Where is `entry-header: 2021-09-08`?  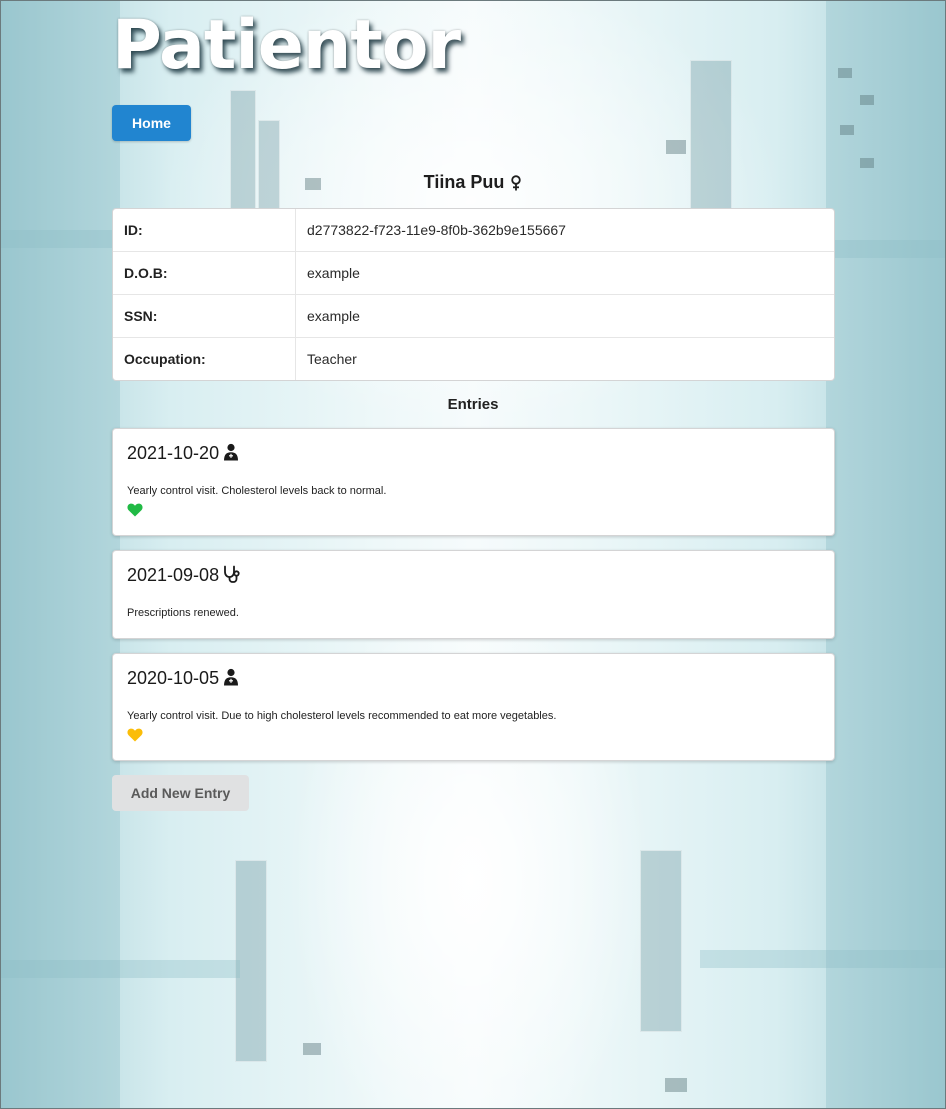
entry-header: 2021-09-08 is located at coordinates (184, 576).